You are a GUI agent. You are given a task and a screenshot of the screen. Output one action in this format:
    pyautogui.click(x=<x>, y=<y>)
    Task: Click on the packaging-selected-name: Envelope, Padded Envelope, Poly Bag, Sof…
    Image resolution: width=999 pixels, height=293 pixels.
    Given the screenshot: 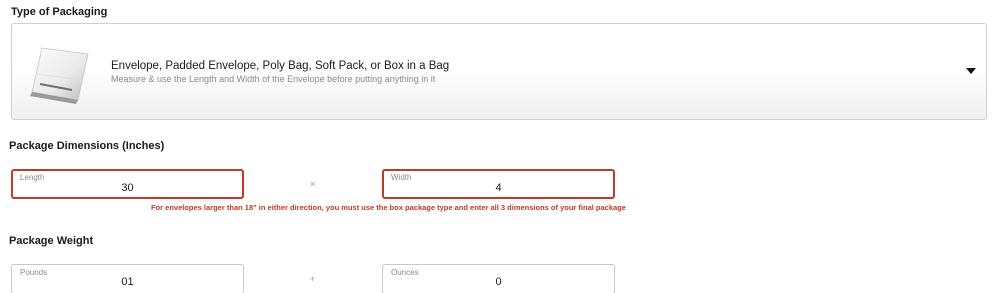 What is the action you would take?
    pyautogui.click(x=280, y=66)
    